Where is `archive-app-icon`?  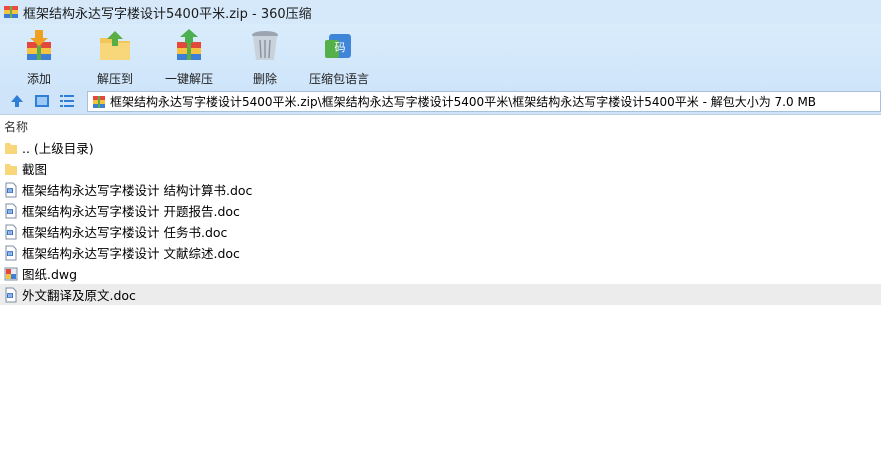 archive-app-icon is located at coordinates (11, 12).